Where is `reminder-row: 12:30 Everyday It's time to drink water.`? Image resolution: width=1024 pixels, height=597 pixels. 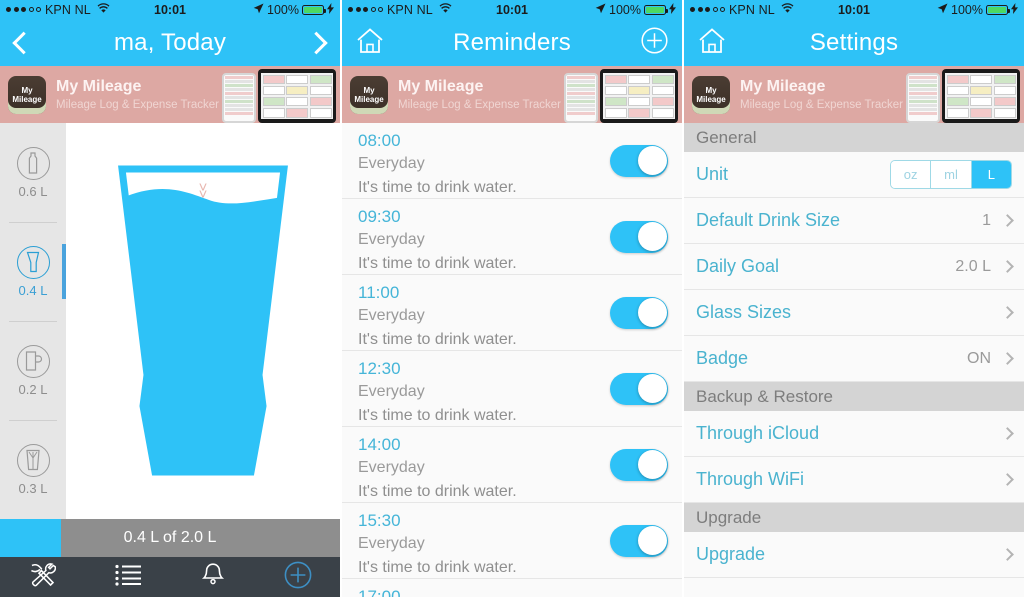 reminder-row: 12:30 Everyday It's time to drink water. is located at coordinates (512, 389).